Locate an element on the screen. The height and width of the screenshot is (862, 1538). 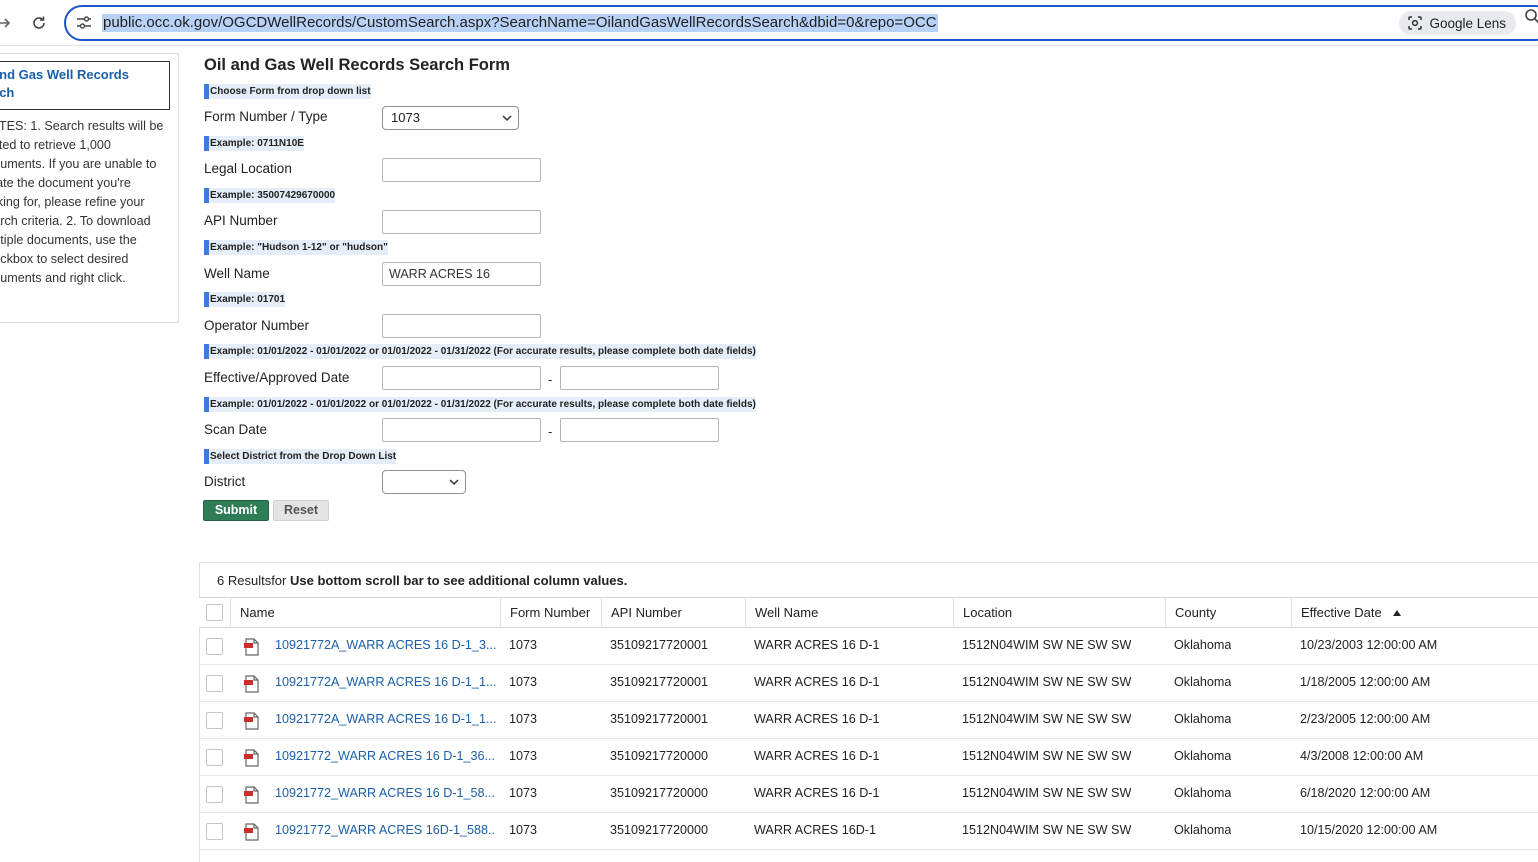
results-count: 6 Resultsfor is located at coordinates (252, 580).